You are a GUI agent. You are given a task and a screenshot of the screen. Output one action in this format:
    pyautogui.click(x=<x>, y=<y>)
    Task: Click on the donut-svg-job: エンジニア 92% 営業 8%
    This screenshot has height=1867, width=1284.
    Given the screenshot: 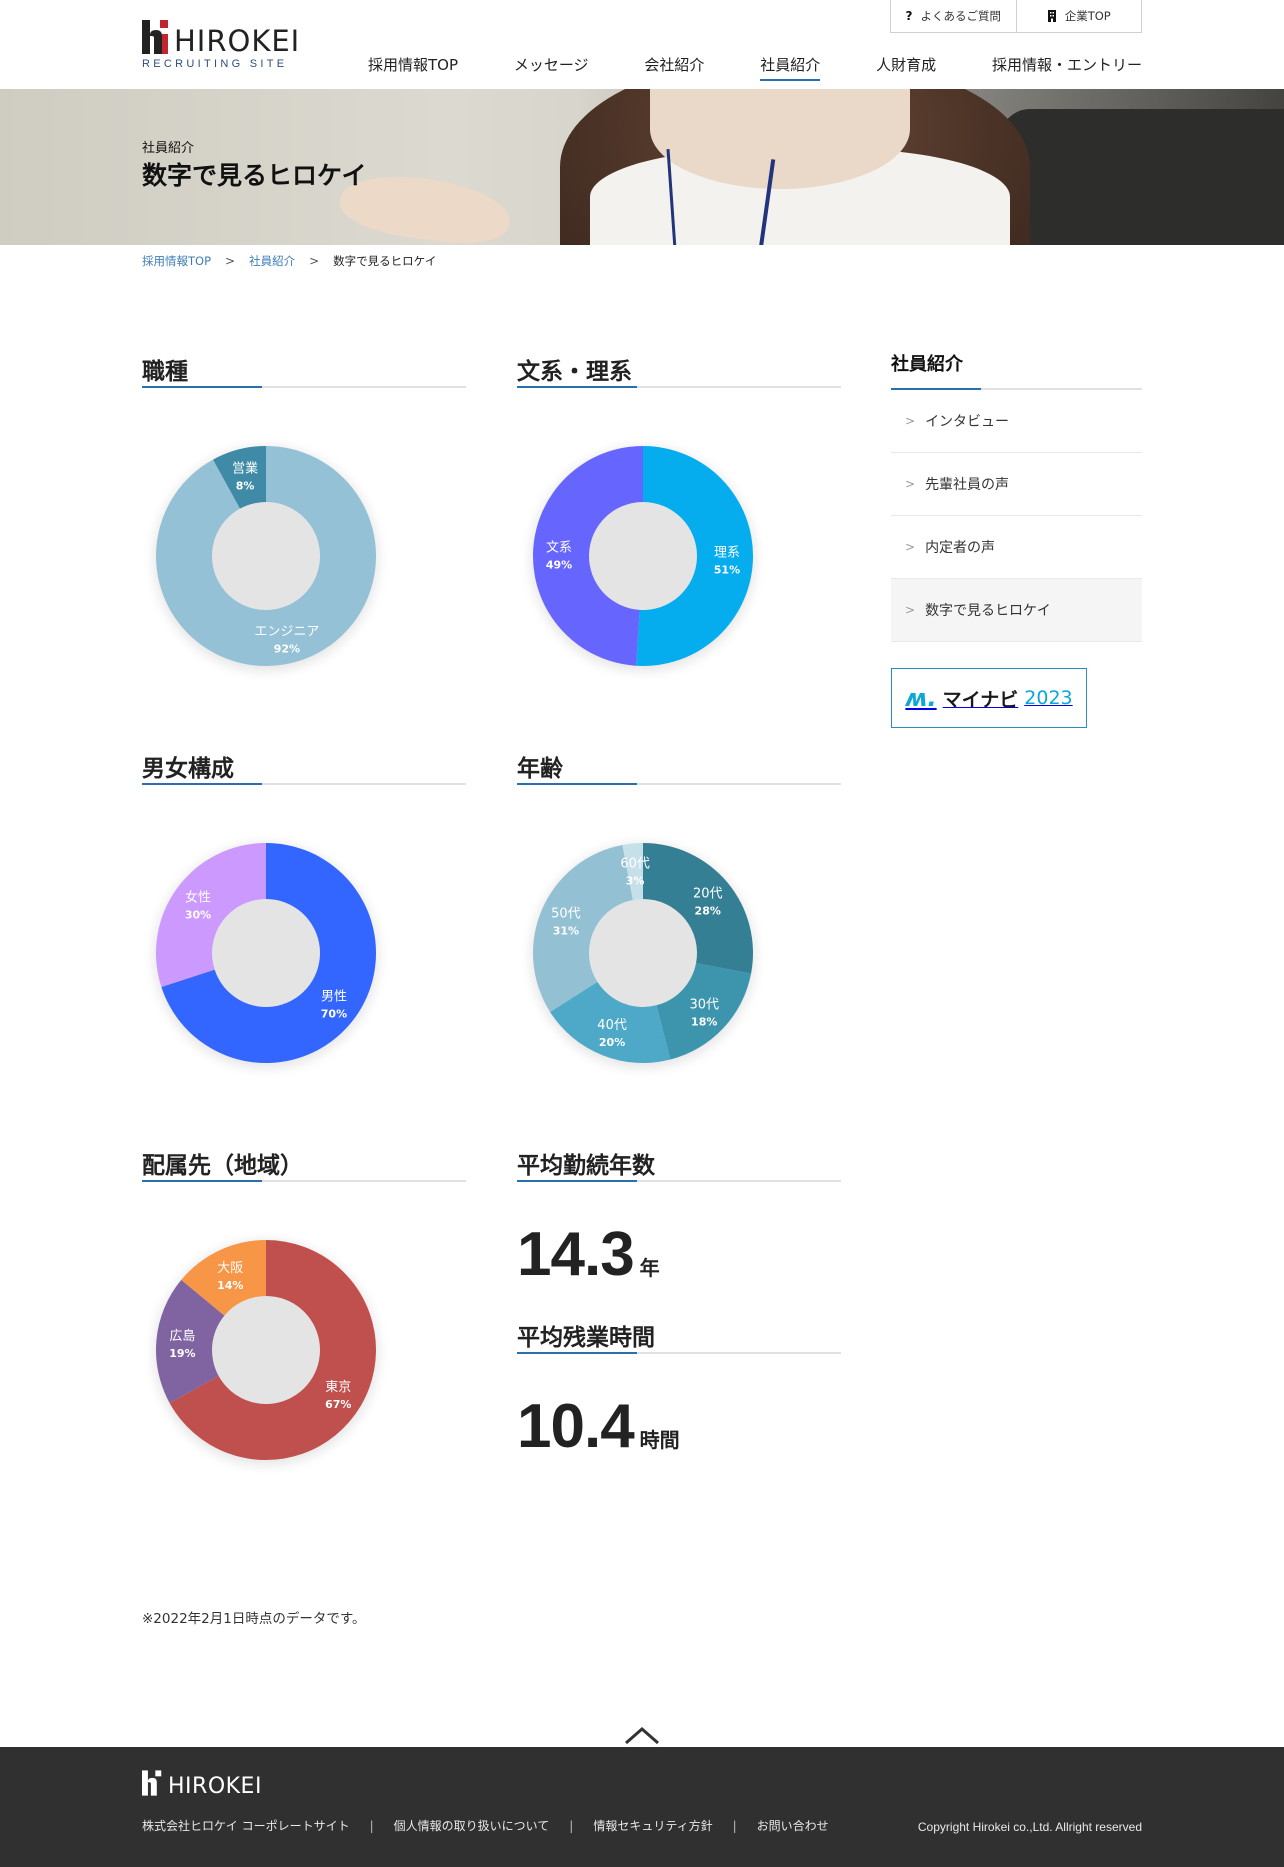 What is the action you would take?
    pyautogui.click(x=266, y=558)
    